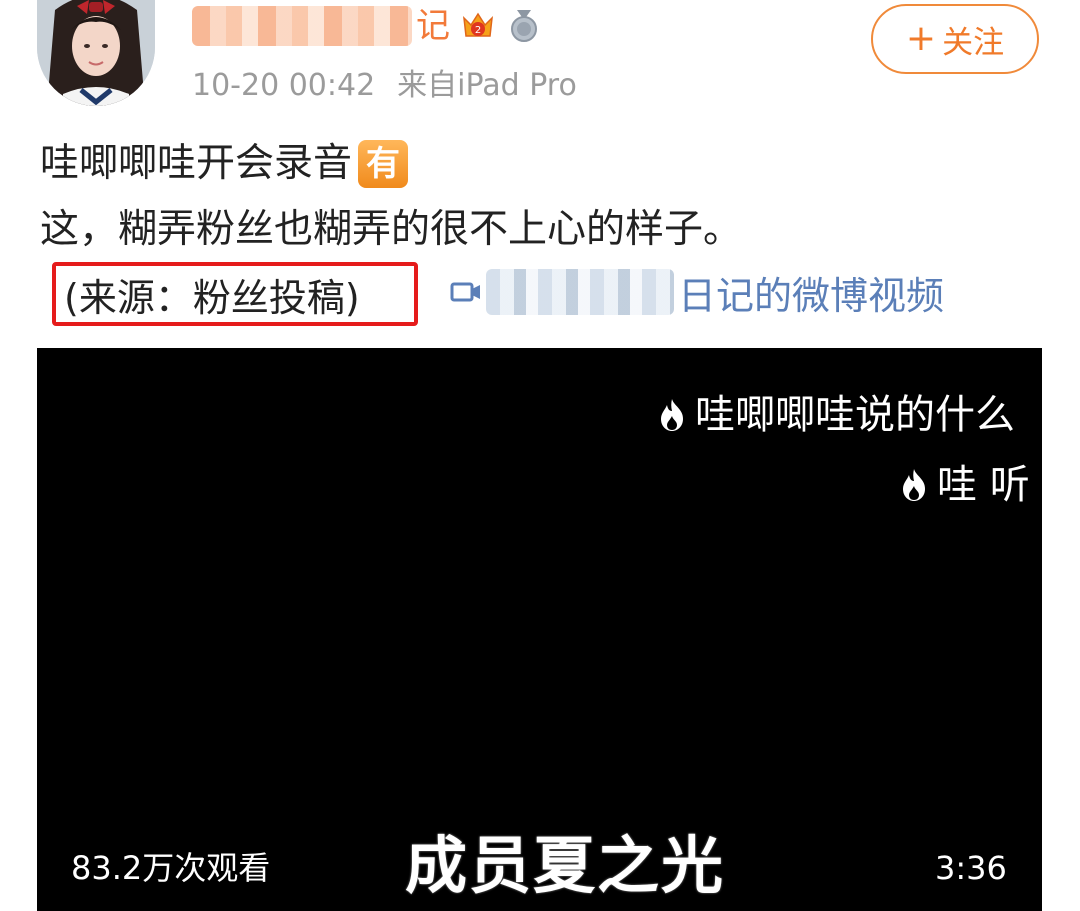 The image size is (1080, 911). I want to click on source-note-highlight: (来源：粉丝投稿), so click(235, 294).